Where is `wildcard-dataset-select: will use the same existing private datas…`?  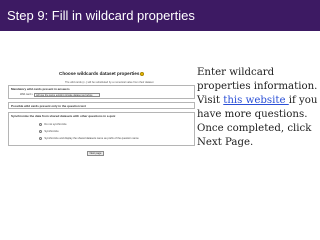
wildcard-dataset-select: will use the same existing private datas… is located at coordinates (67, 94).